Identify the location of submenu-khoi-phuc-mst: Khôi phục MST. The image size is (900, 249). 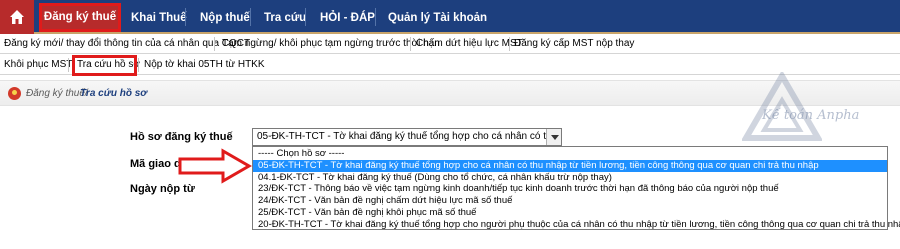
(38, 65).